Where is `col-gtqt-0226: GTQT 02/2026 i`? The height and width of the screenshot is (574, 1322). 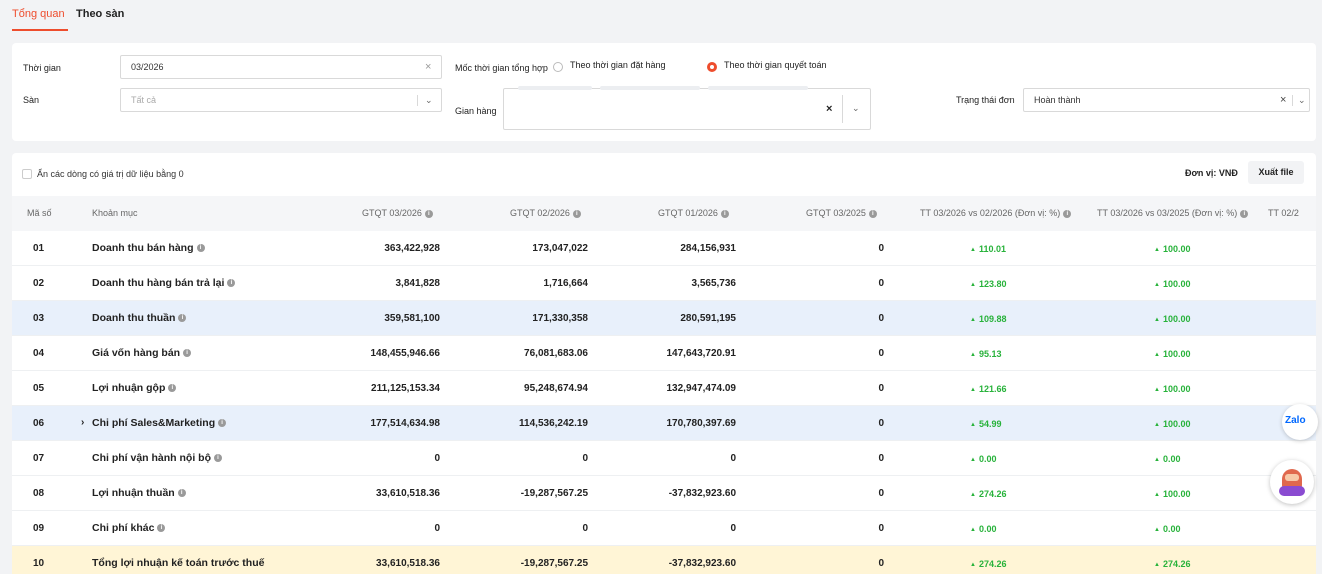 col-gtqt-0226: GTQT 02/2026 i is located at coordinates (545, 213).